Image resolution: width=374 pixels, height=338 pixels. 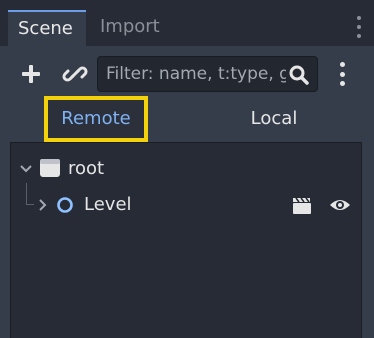 I want to click on tree-row-root: root, so click(x=186, y=169).